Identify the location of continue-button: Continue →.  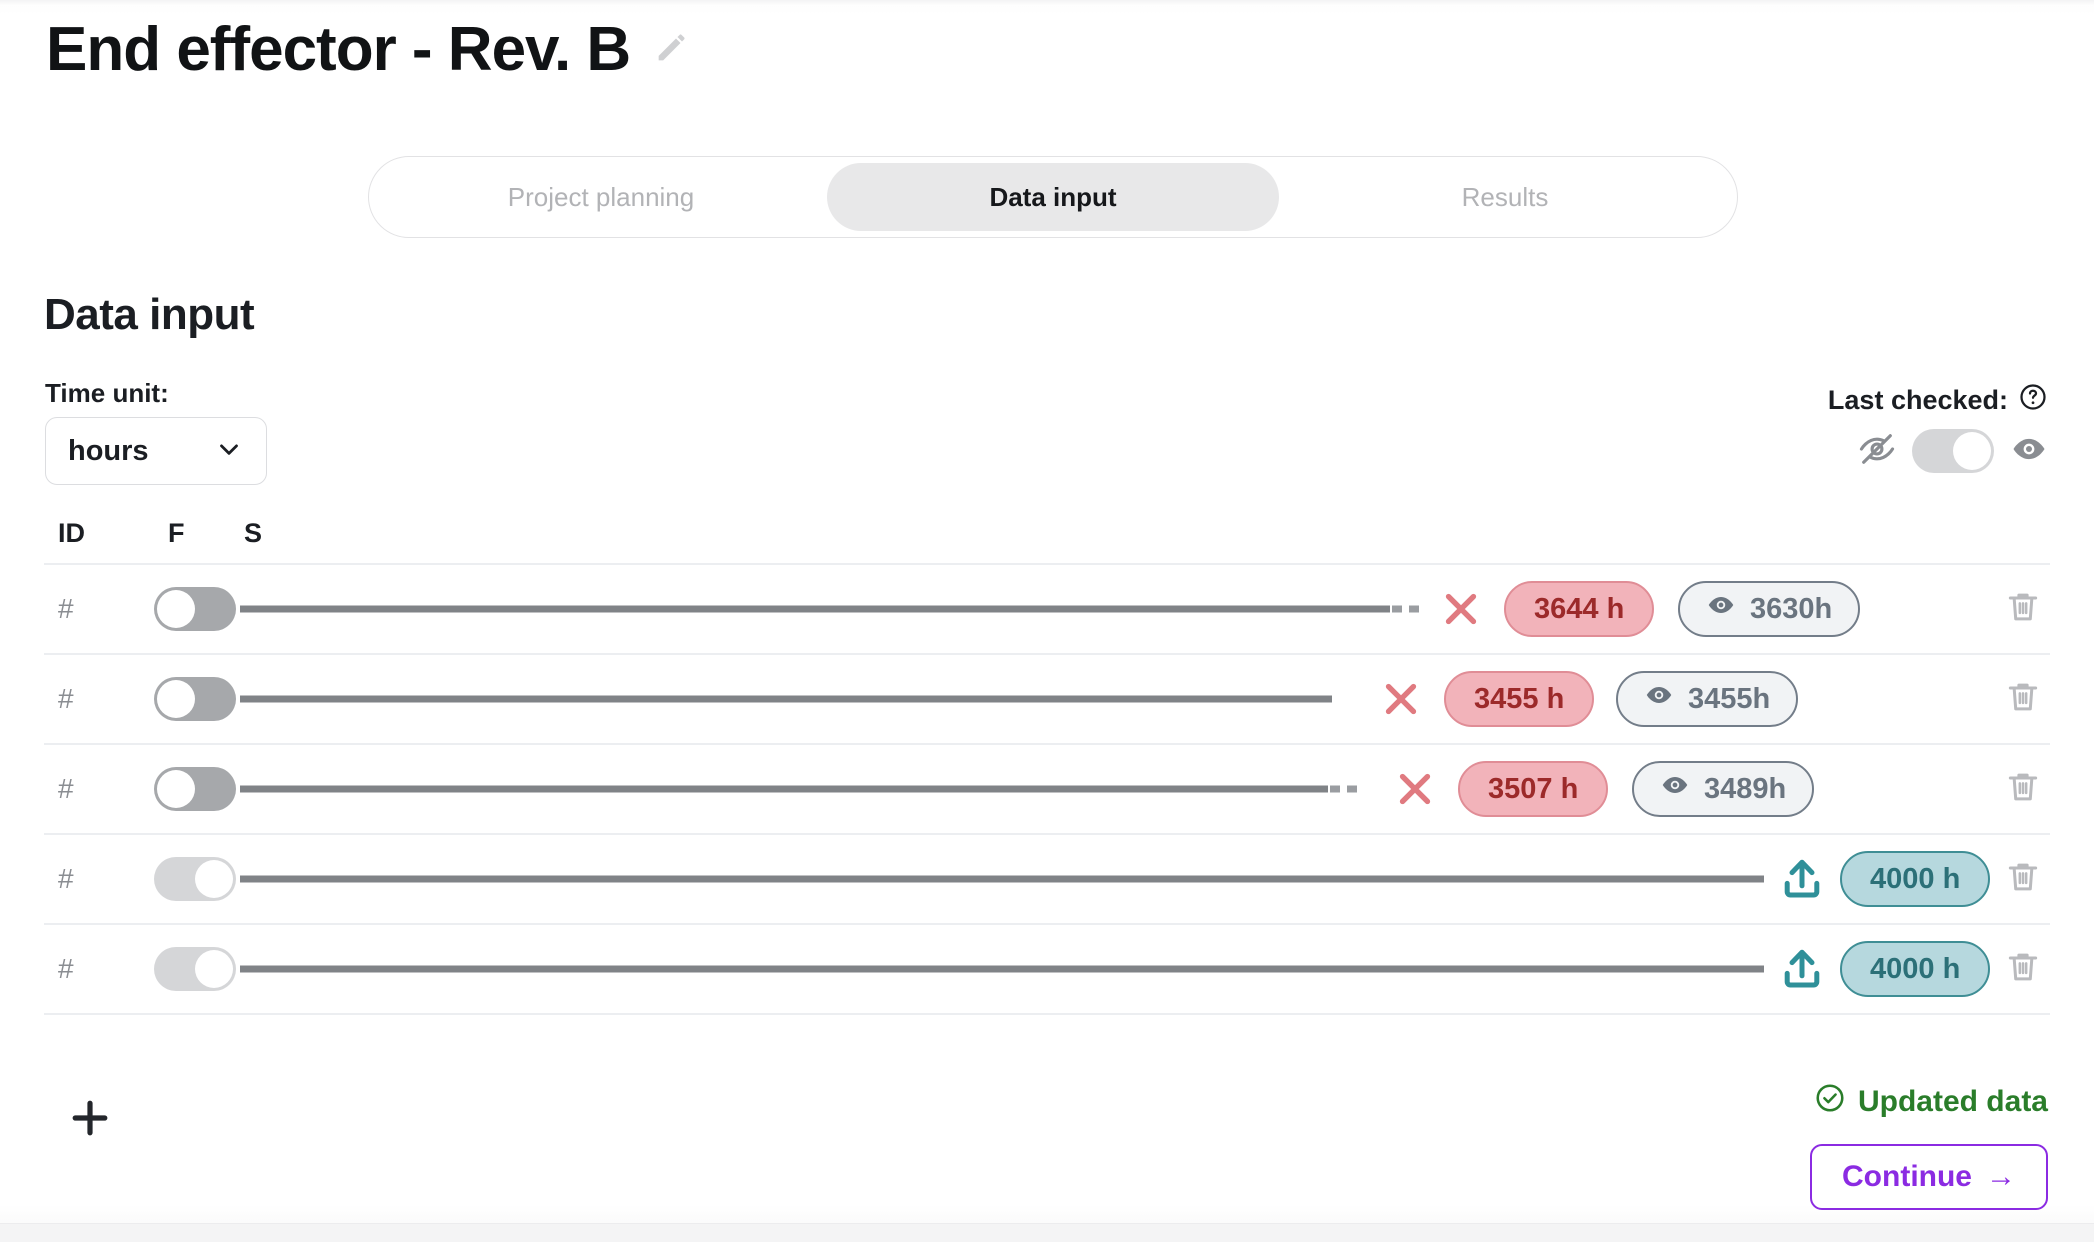
(1929, 1177).